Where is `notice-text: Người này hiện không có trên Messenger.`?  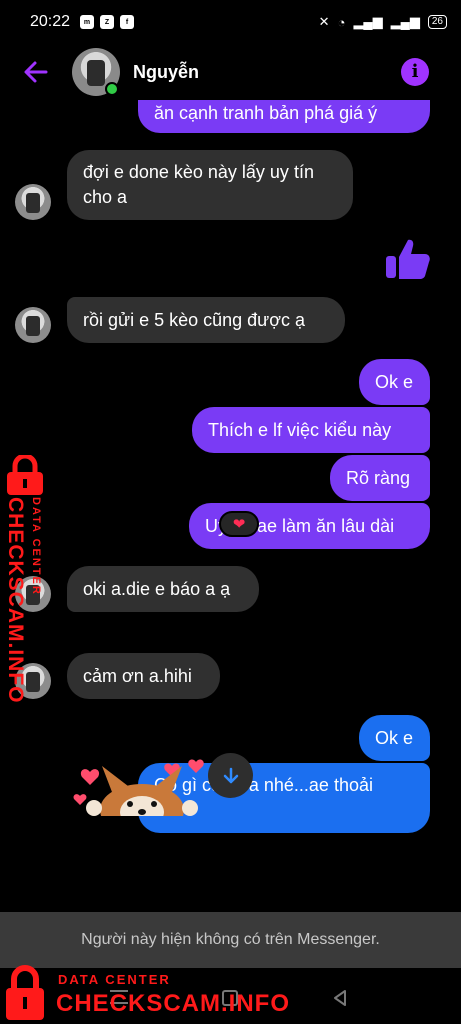
notice-text: Người này hiện không có trên Messenger. is located at coordinates (230, 939).